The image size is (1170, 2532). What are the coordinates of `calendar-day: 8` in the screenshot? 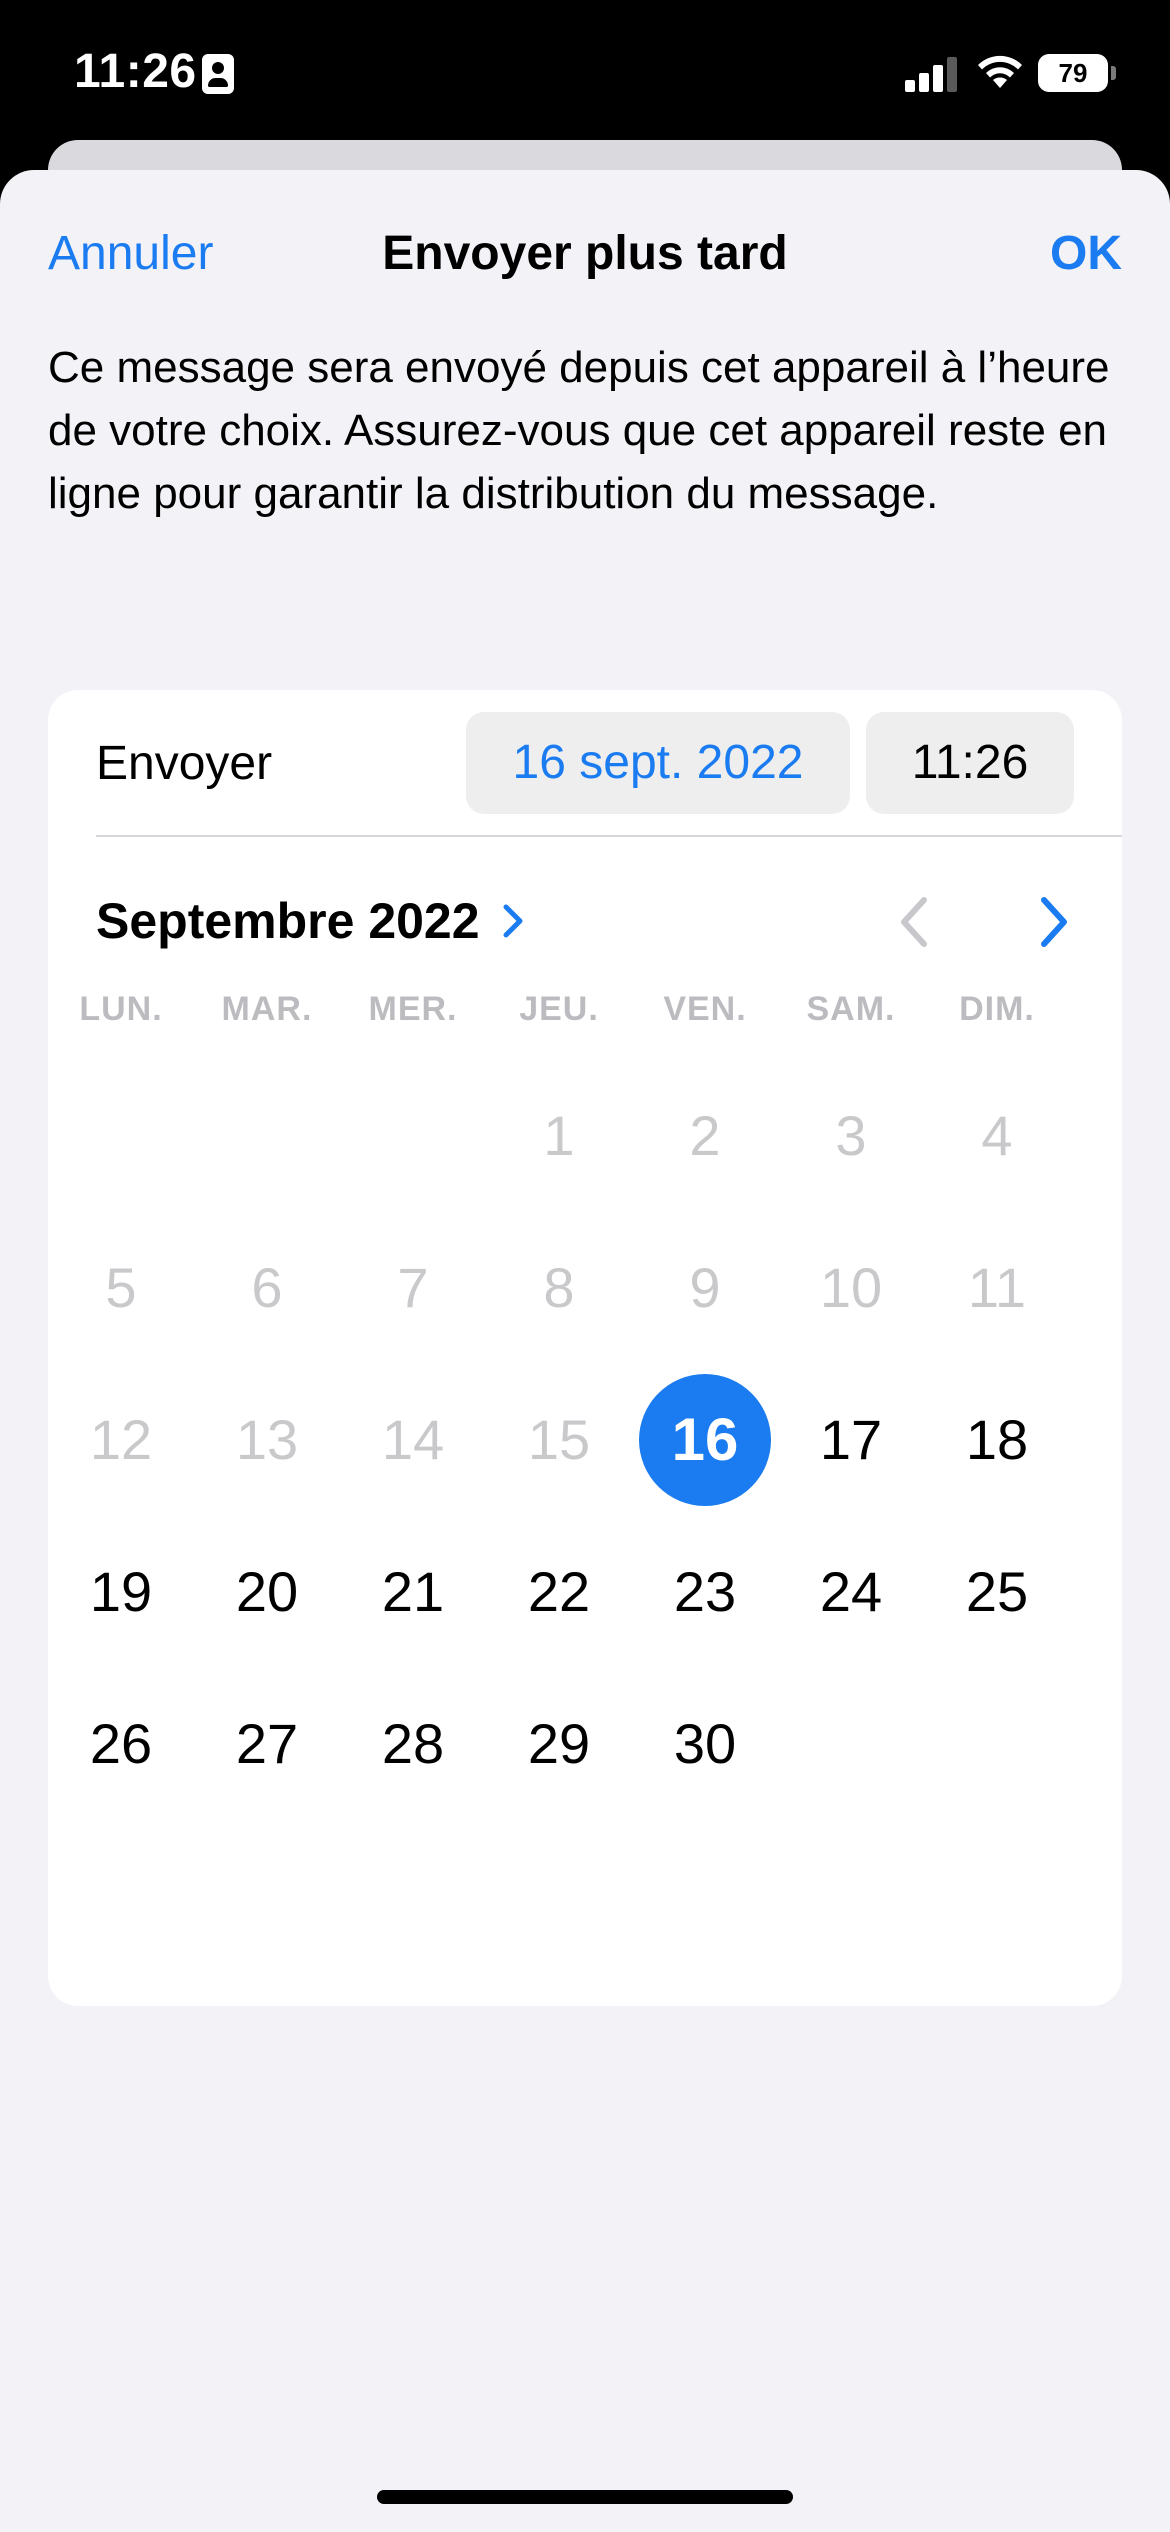 It's located at (559, 1288).